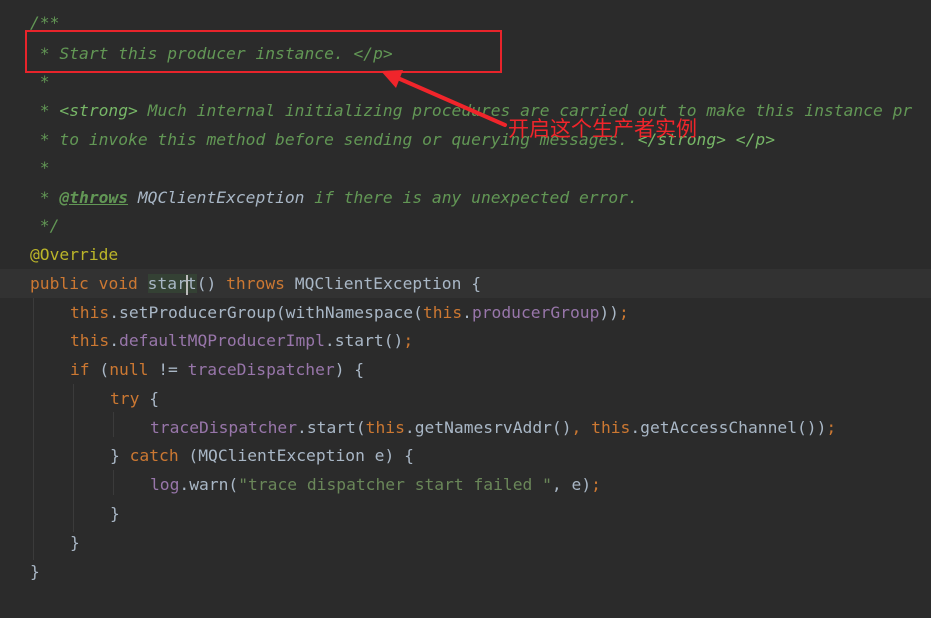 The image size is (931, 618). I want to click on annotation-label: 开启这个生产者实例, so click(602, 129).